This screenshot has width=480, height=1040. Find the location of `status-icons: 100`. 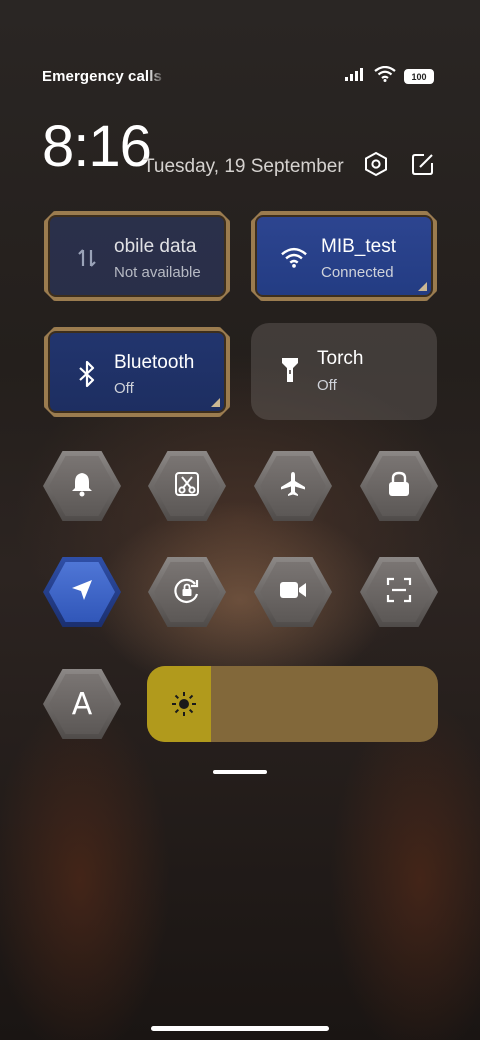

status-icons: 100 is located at coordinates (389, 76).